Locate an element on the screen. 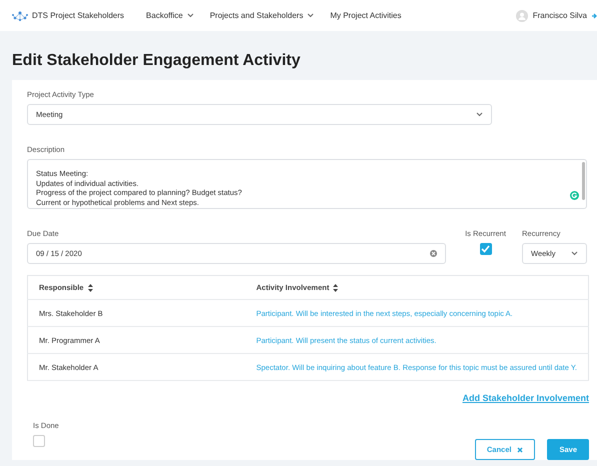 This screenshot has height=466, width=597. close-icon is located at coordinates (520, 449).